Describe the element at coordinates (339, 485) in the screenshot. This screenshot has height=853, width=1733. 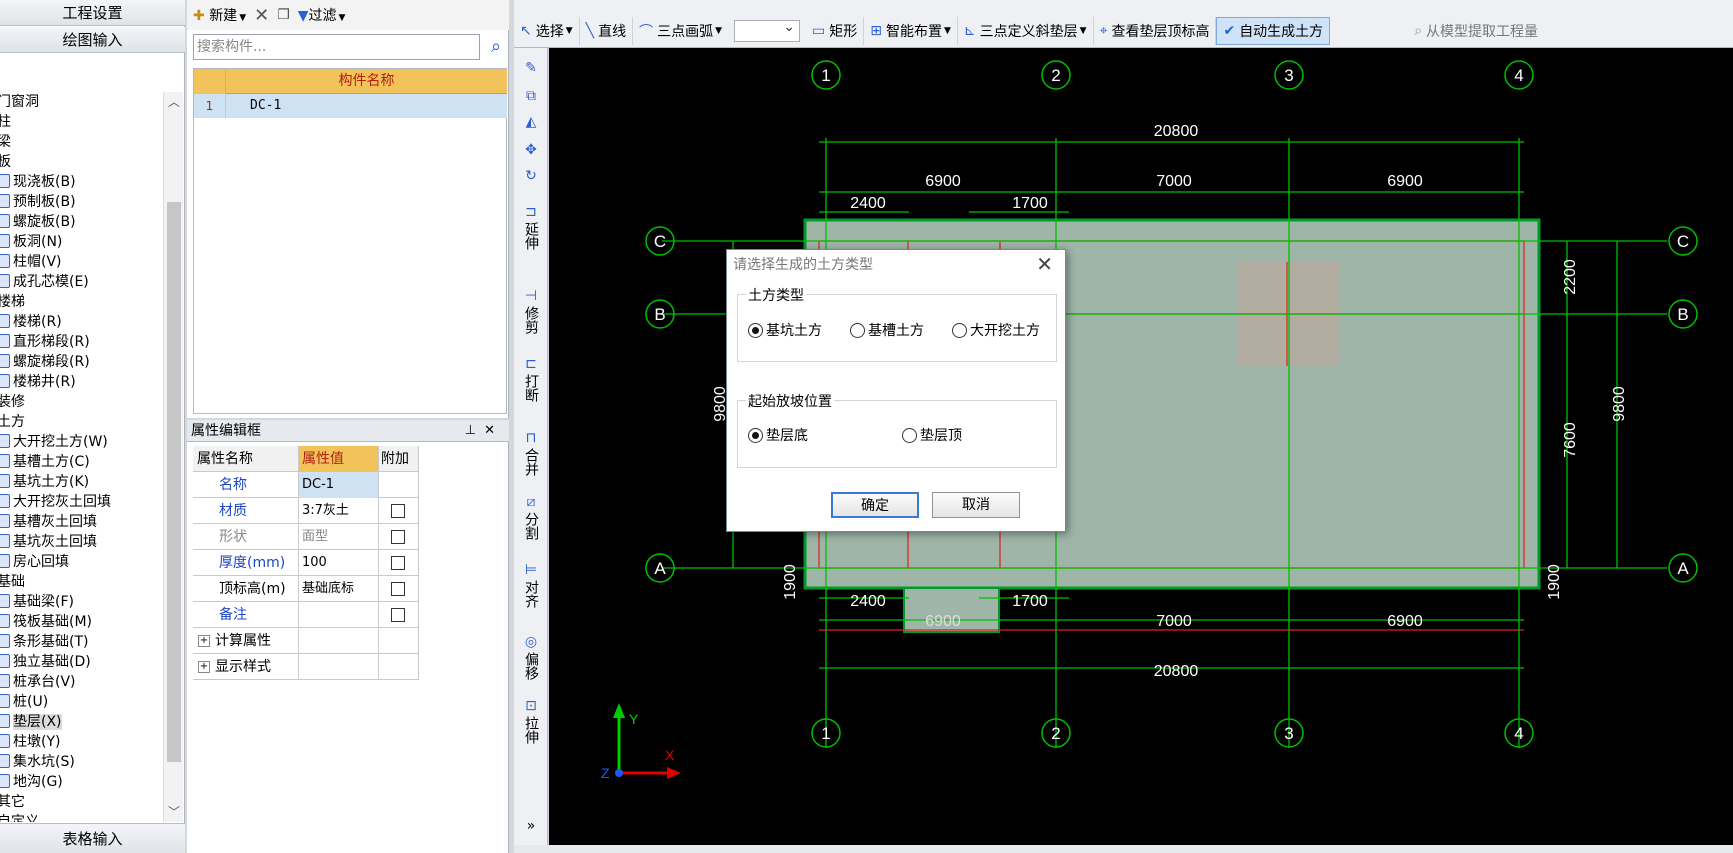
I see `property-value: DC-1` at that location.